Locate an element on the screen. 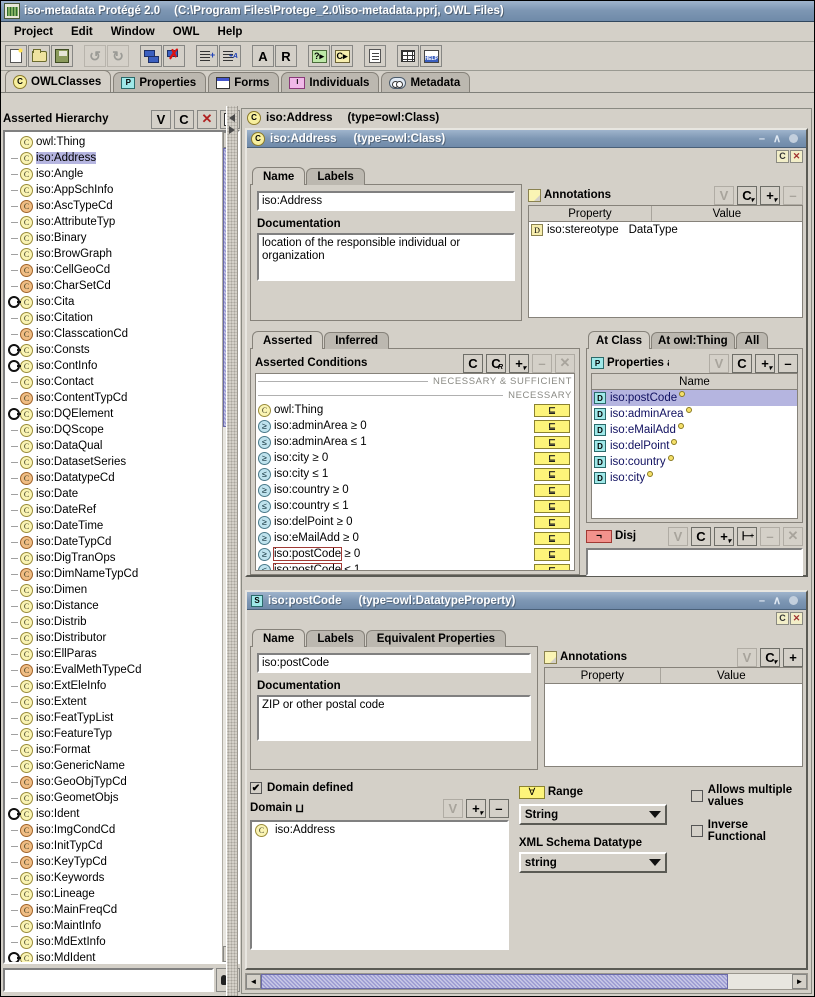  open-project-icon is located at coordinates (39, 56).